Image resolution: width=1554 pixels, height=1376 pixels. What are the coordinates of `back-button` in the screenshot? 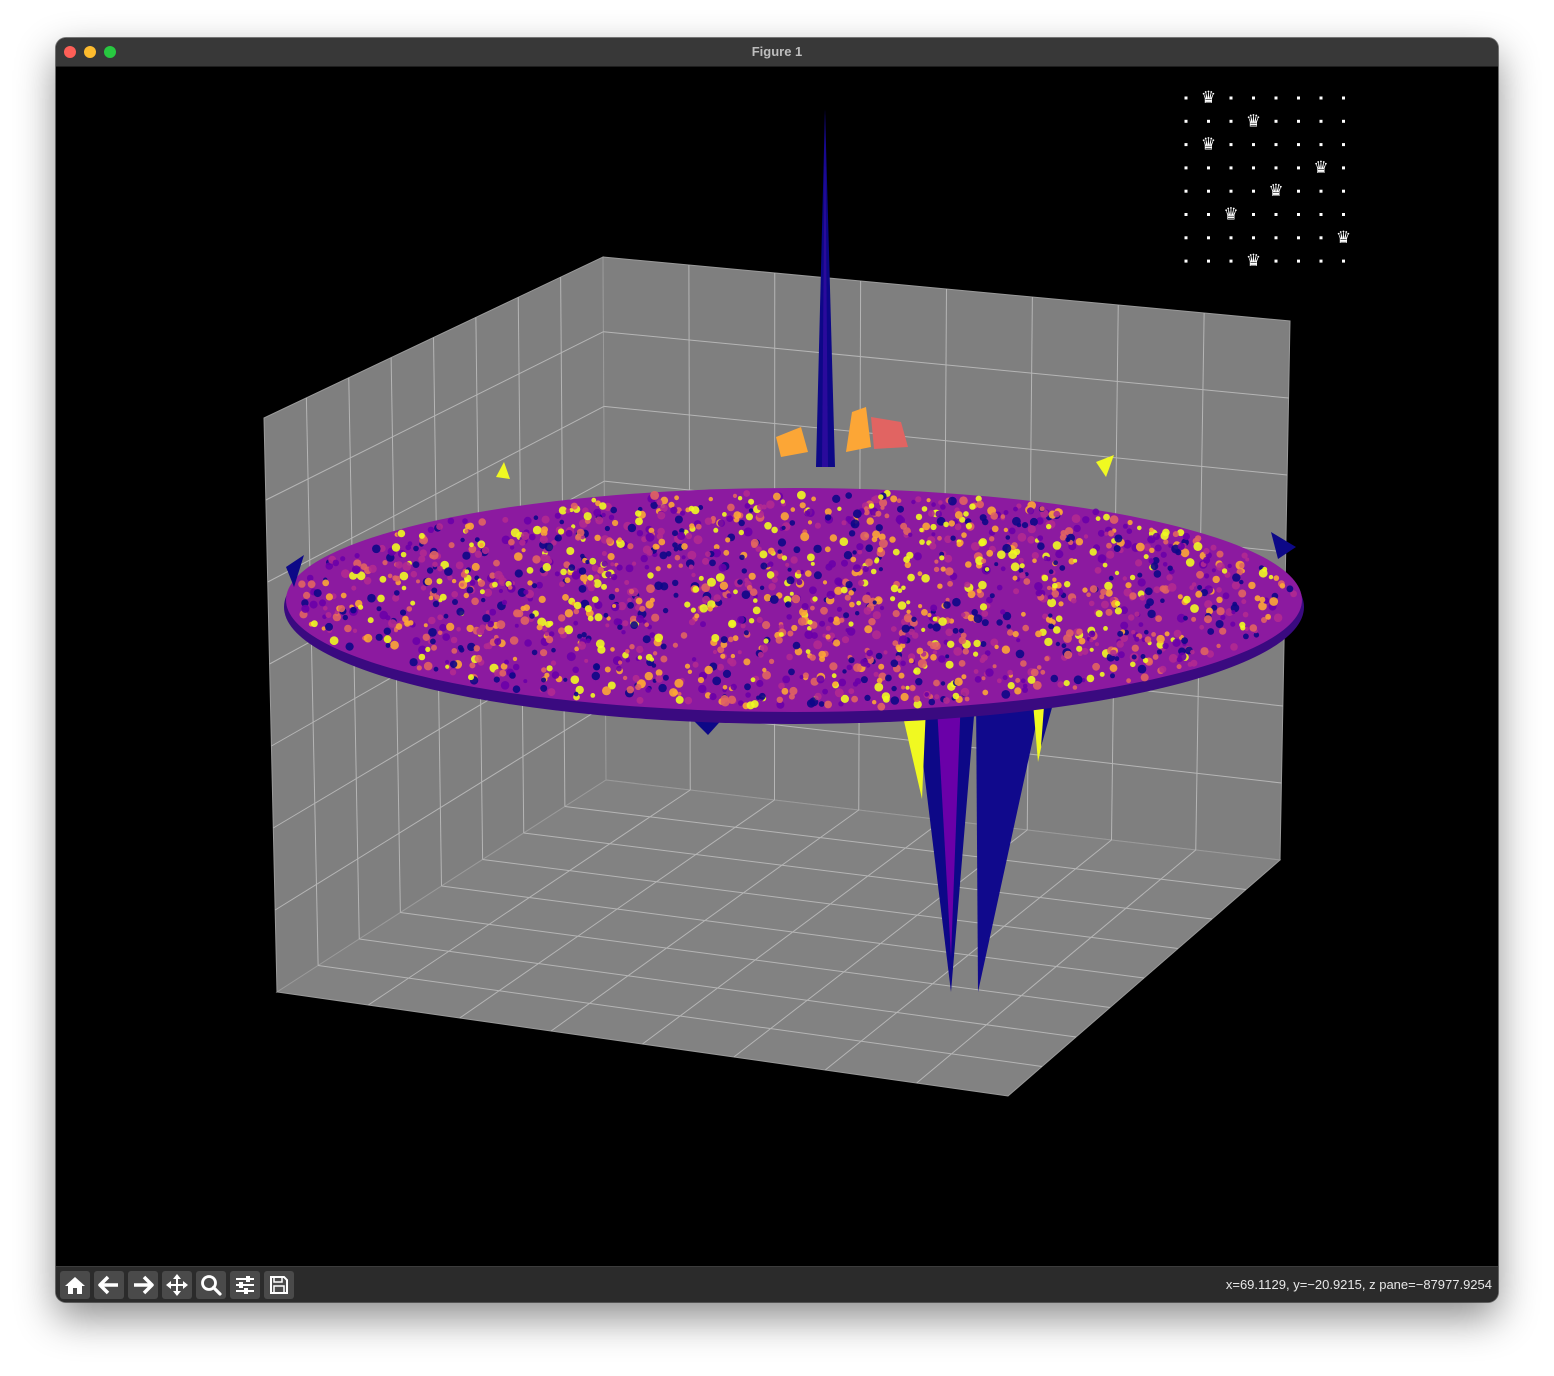 It's located at (109, 1285).